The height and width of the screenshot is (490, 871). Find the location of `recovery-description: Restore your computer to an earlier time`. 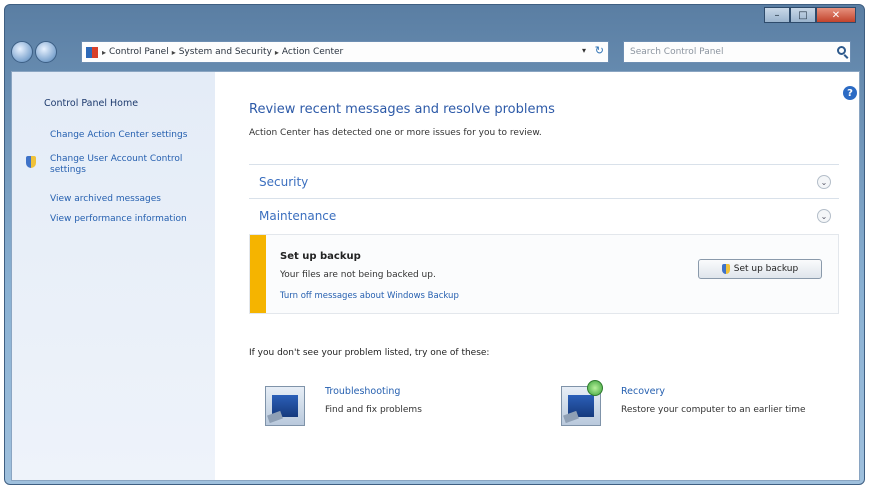

recovery-description: Restore your computer to an earlier time is located at coordinates (713, 410).